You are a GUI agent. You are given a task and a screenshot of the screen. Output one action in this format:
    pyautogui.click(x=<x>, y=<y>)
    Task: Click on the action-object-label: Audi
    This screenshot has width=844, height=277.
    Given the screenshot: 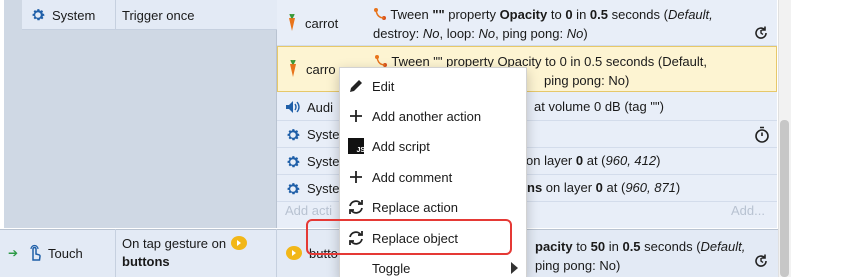 What is the action you would take?
    pyautogui.click(x=320, y=107)
    